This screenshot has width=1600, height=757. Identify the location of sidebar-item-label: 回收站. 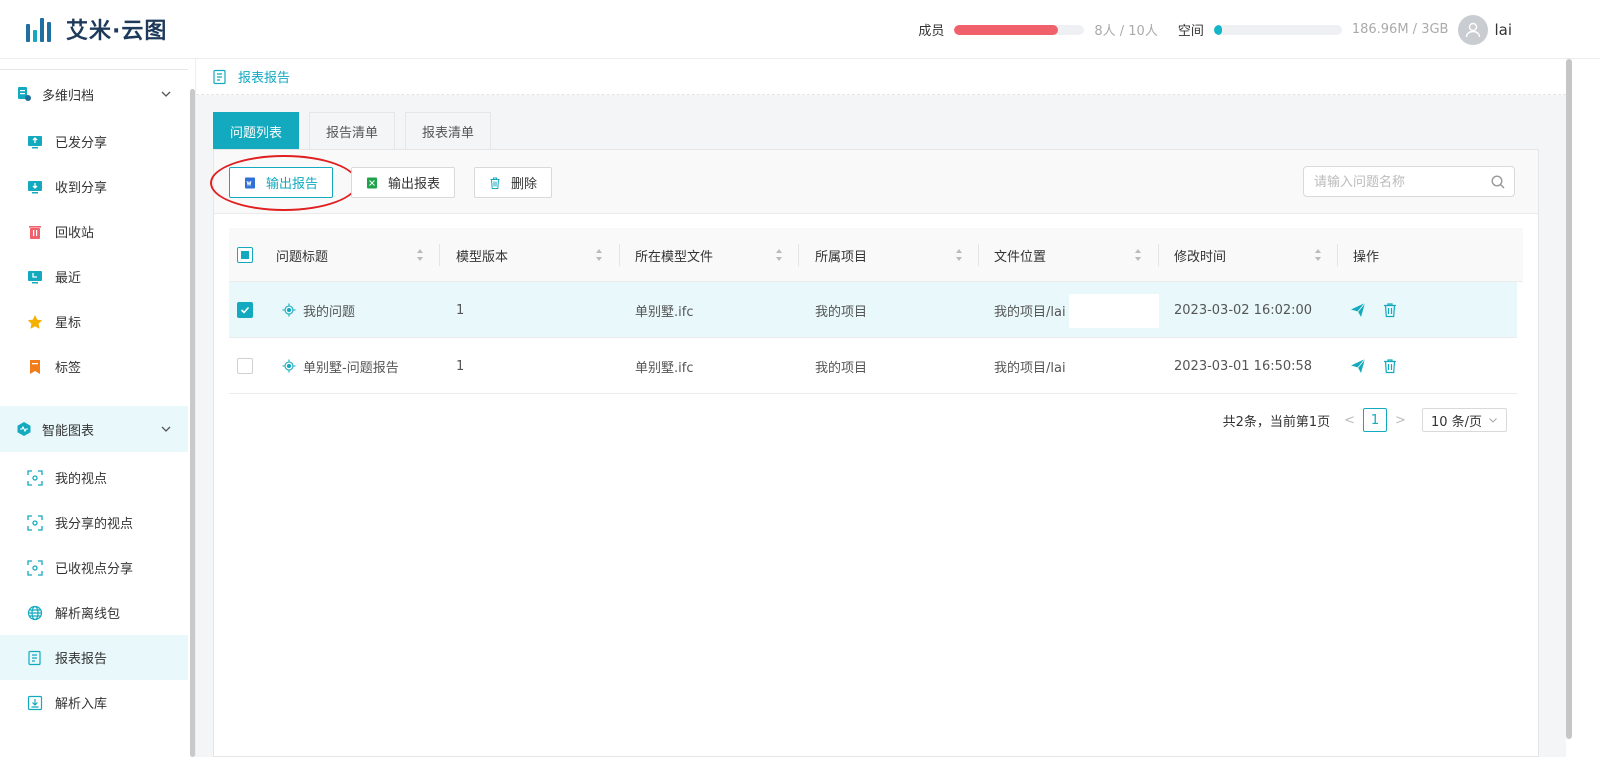
(75, 233).